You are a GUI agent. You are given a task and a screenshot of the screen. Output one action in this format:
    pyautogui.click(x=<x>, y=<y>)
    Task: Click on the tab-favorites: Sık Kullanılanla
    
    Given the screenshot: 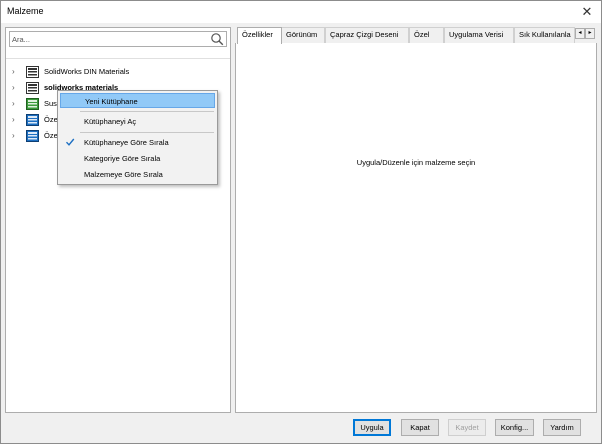 What is the action you would take?
    pyautogui.click(x=544, y=35)
    